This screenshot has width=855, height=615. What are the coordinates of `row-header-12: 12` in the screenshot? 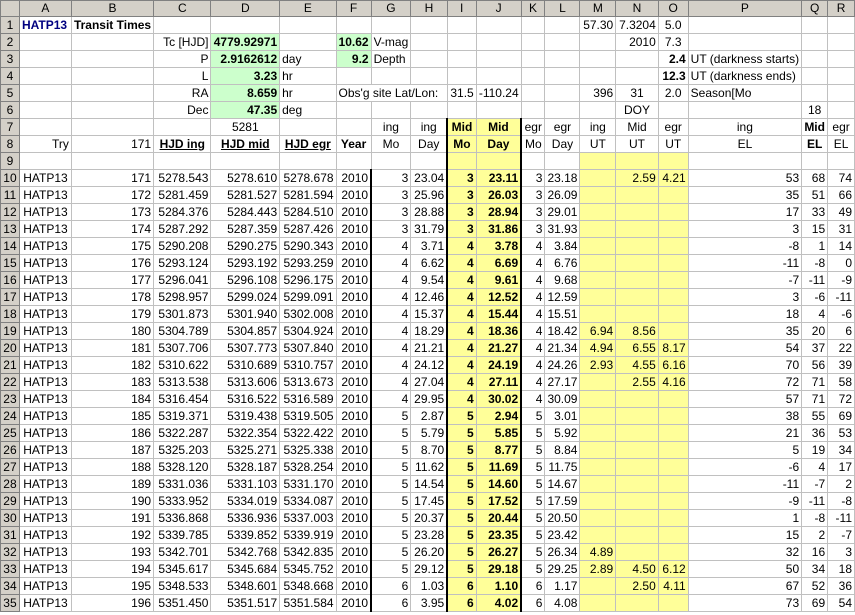 It's located at (10, 212).